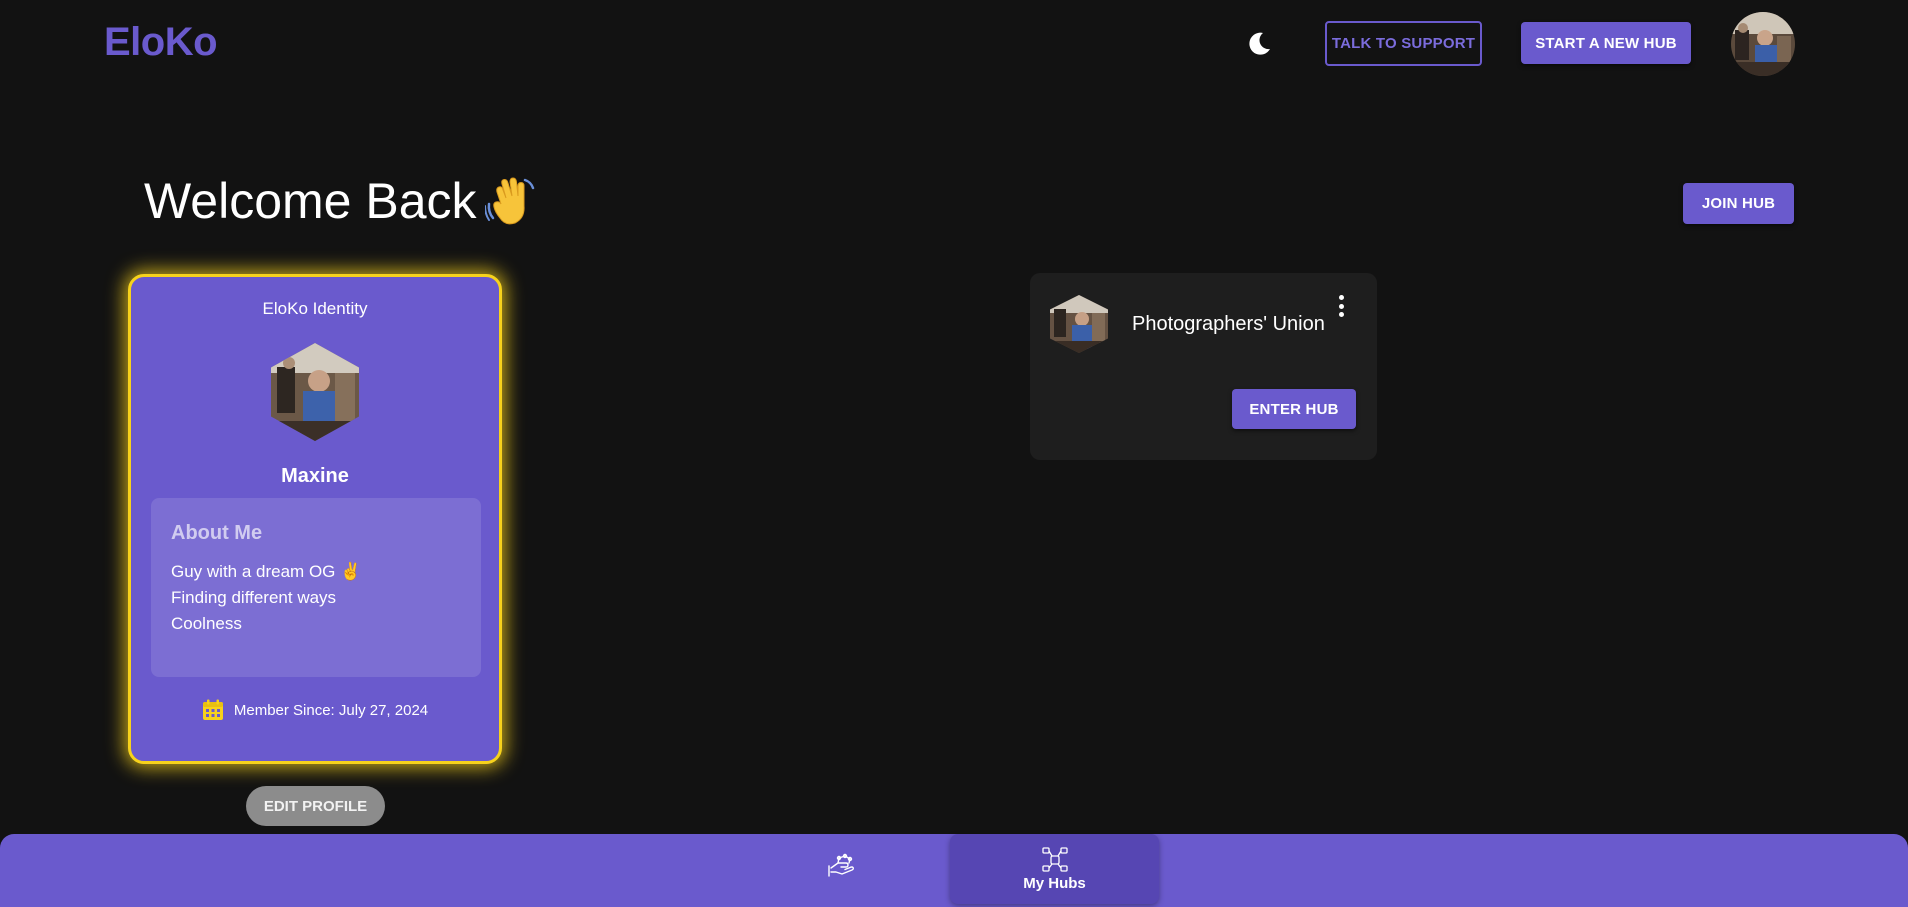 This screenshot has width=1908, height=907. I want to click on bottom-navigation: My Hubs, so click(954, 870).